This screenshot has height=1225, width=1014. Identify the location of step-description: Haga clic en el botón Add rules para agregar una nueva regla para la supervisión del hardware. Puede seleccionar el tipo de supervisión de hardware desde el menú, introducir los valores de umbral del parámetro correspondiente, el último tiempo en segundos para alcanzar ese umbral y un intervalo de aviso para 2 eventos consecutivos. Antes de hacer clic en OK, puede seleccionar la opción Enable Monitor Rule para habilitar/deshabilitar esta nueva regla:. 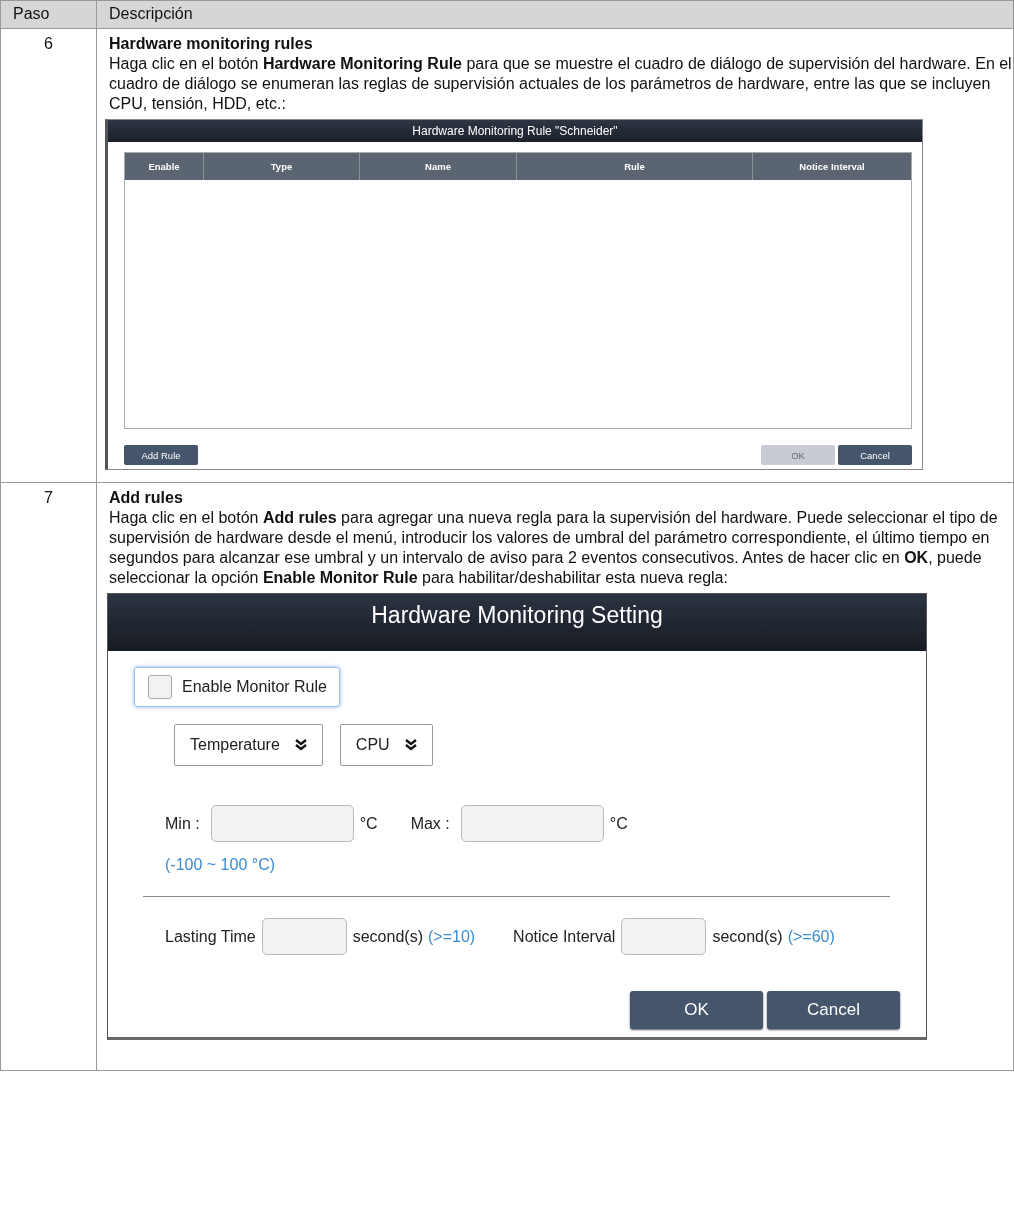
(554, 548).